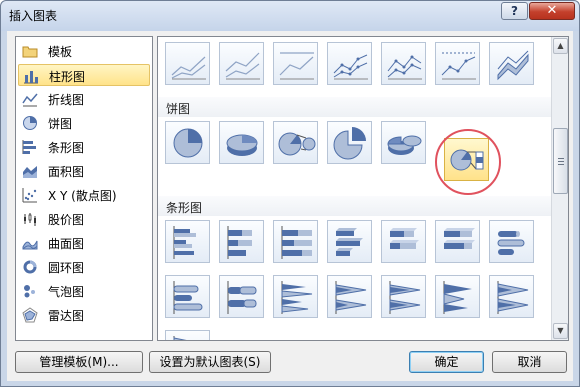 This screenshot has height=387, width=580. I want to click on pie-2d-icon, so click(188, 143).